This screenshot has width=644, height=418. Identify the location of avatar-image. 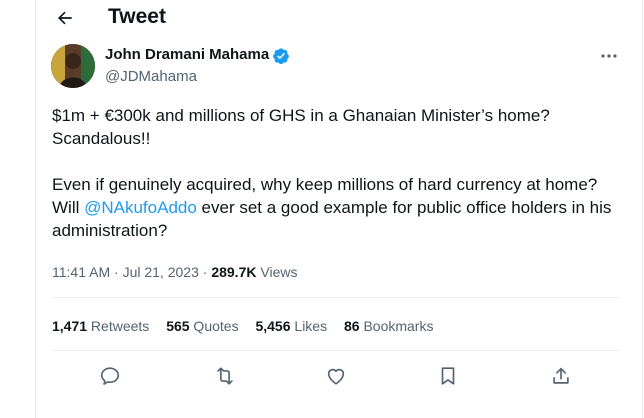
(73, 66).